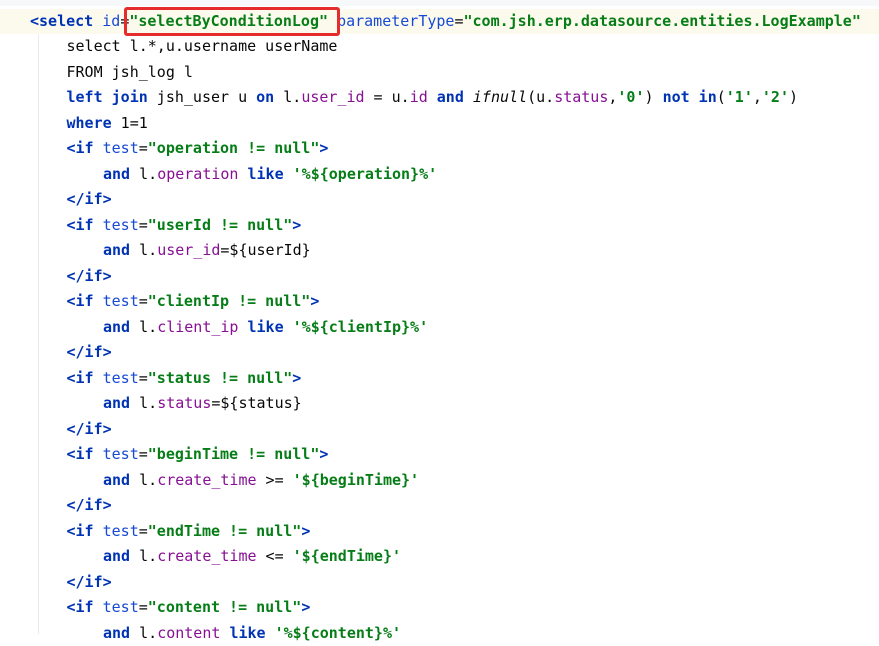  I want to click on code-line: and l.create_time >= '${beginTime}', so click(439, 481).